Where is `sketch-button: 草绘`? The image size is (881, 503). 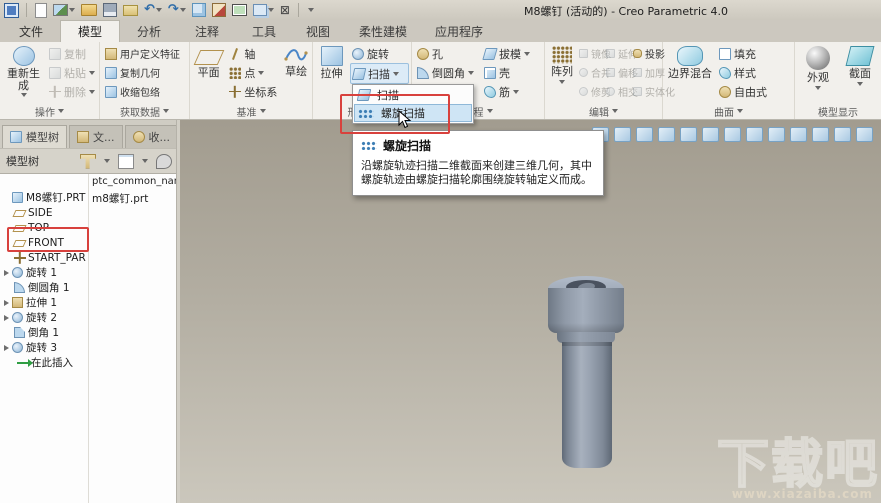
sketch-button: 草绘 is located at coordinates (296, 73).